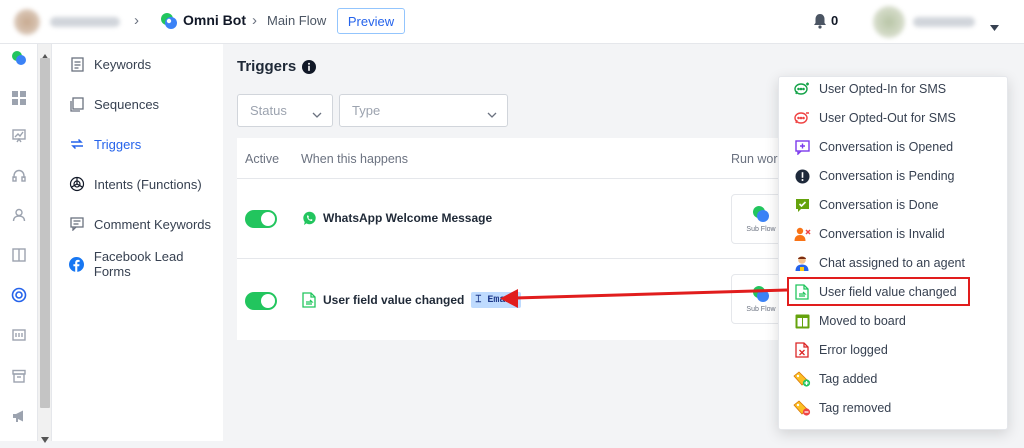 This screenshot has width=1024, height=448. Describe the element at coordinates (481, 300) in the screenshot. I see `text-cursor-icon: ⌶` at that location.